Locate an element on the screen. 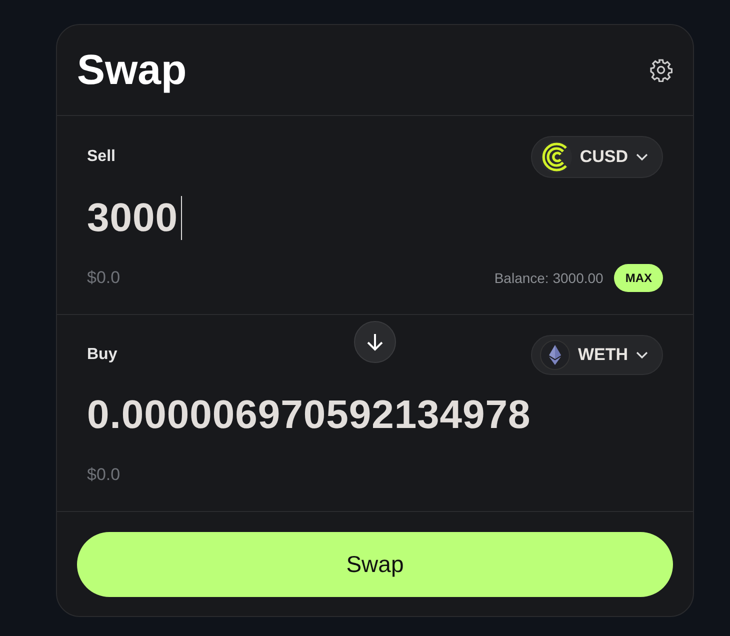 This screenshot has width=730, height=636. ethereum-logo-icon is located at coordinates (555, 355).